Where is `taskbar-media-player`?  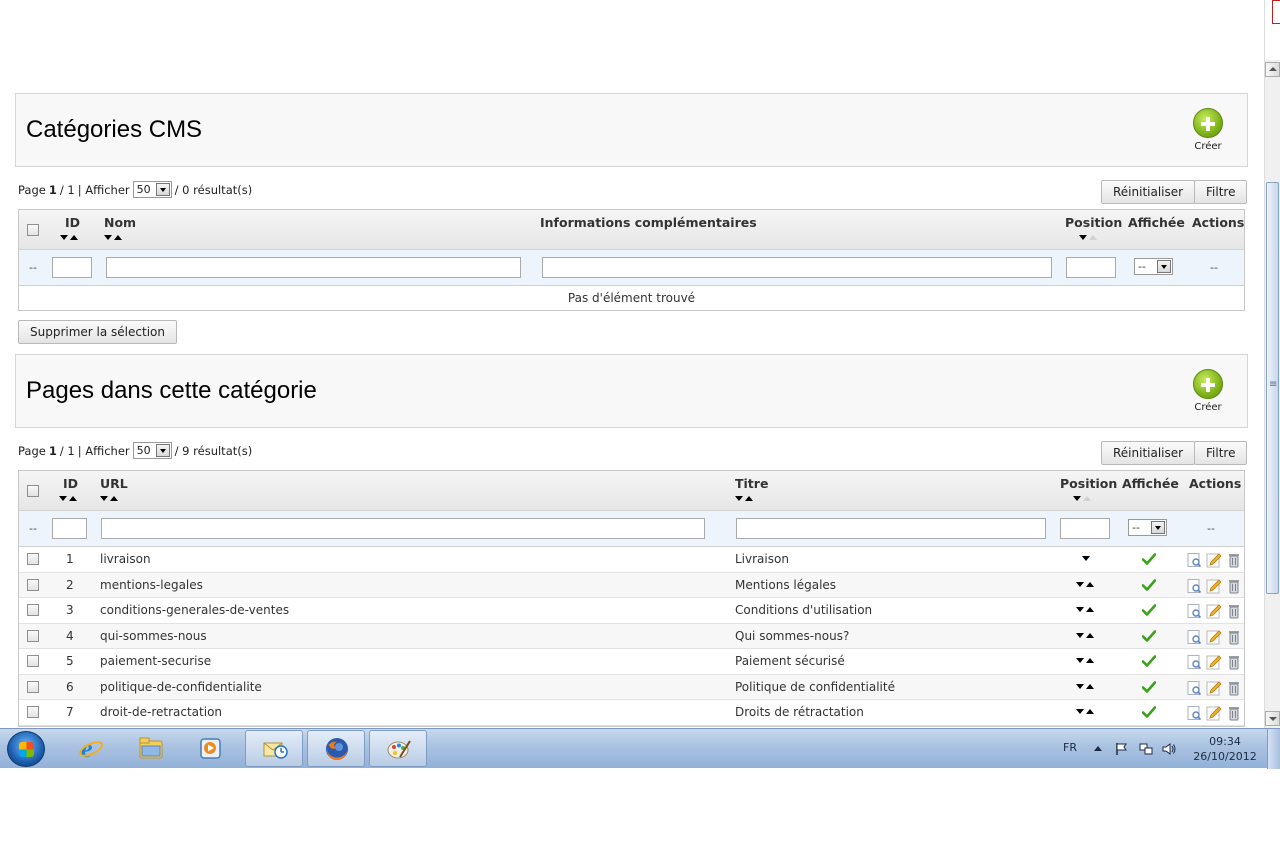
taskbar-media-player is located at coordinates (211, 748).